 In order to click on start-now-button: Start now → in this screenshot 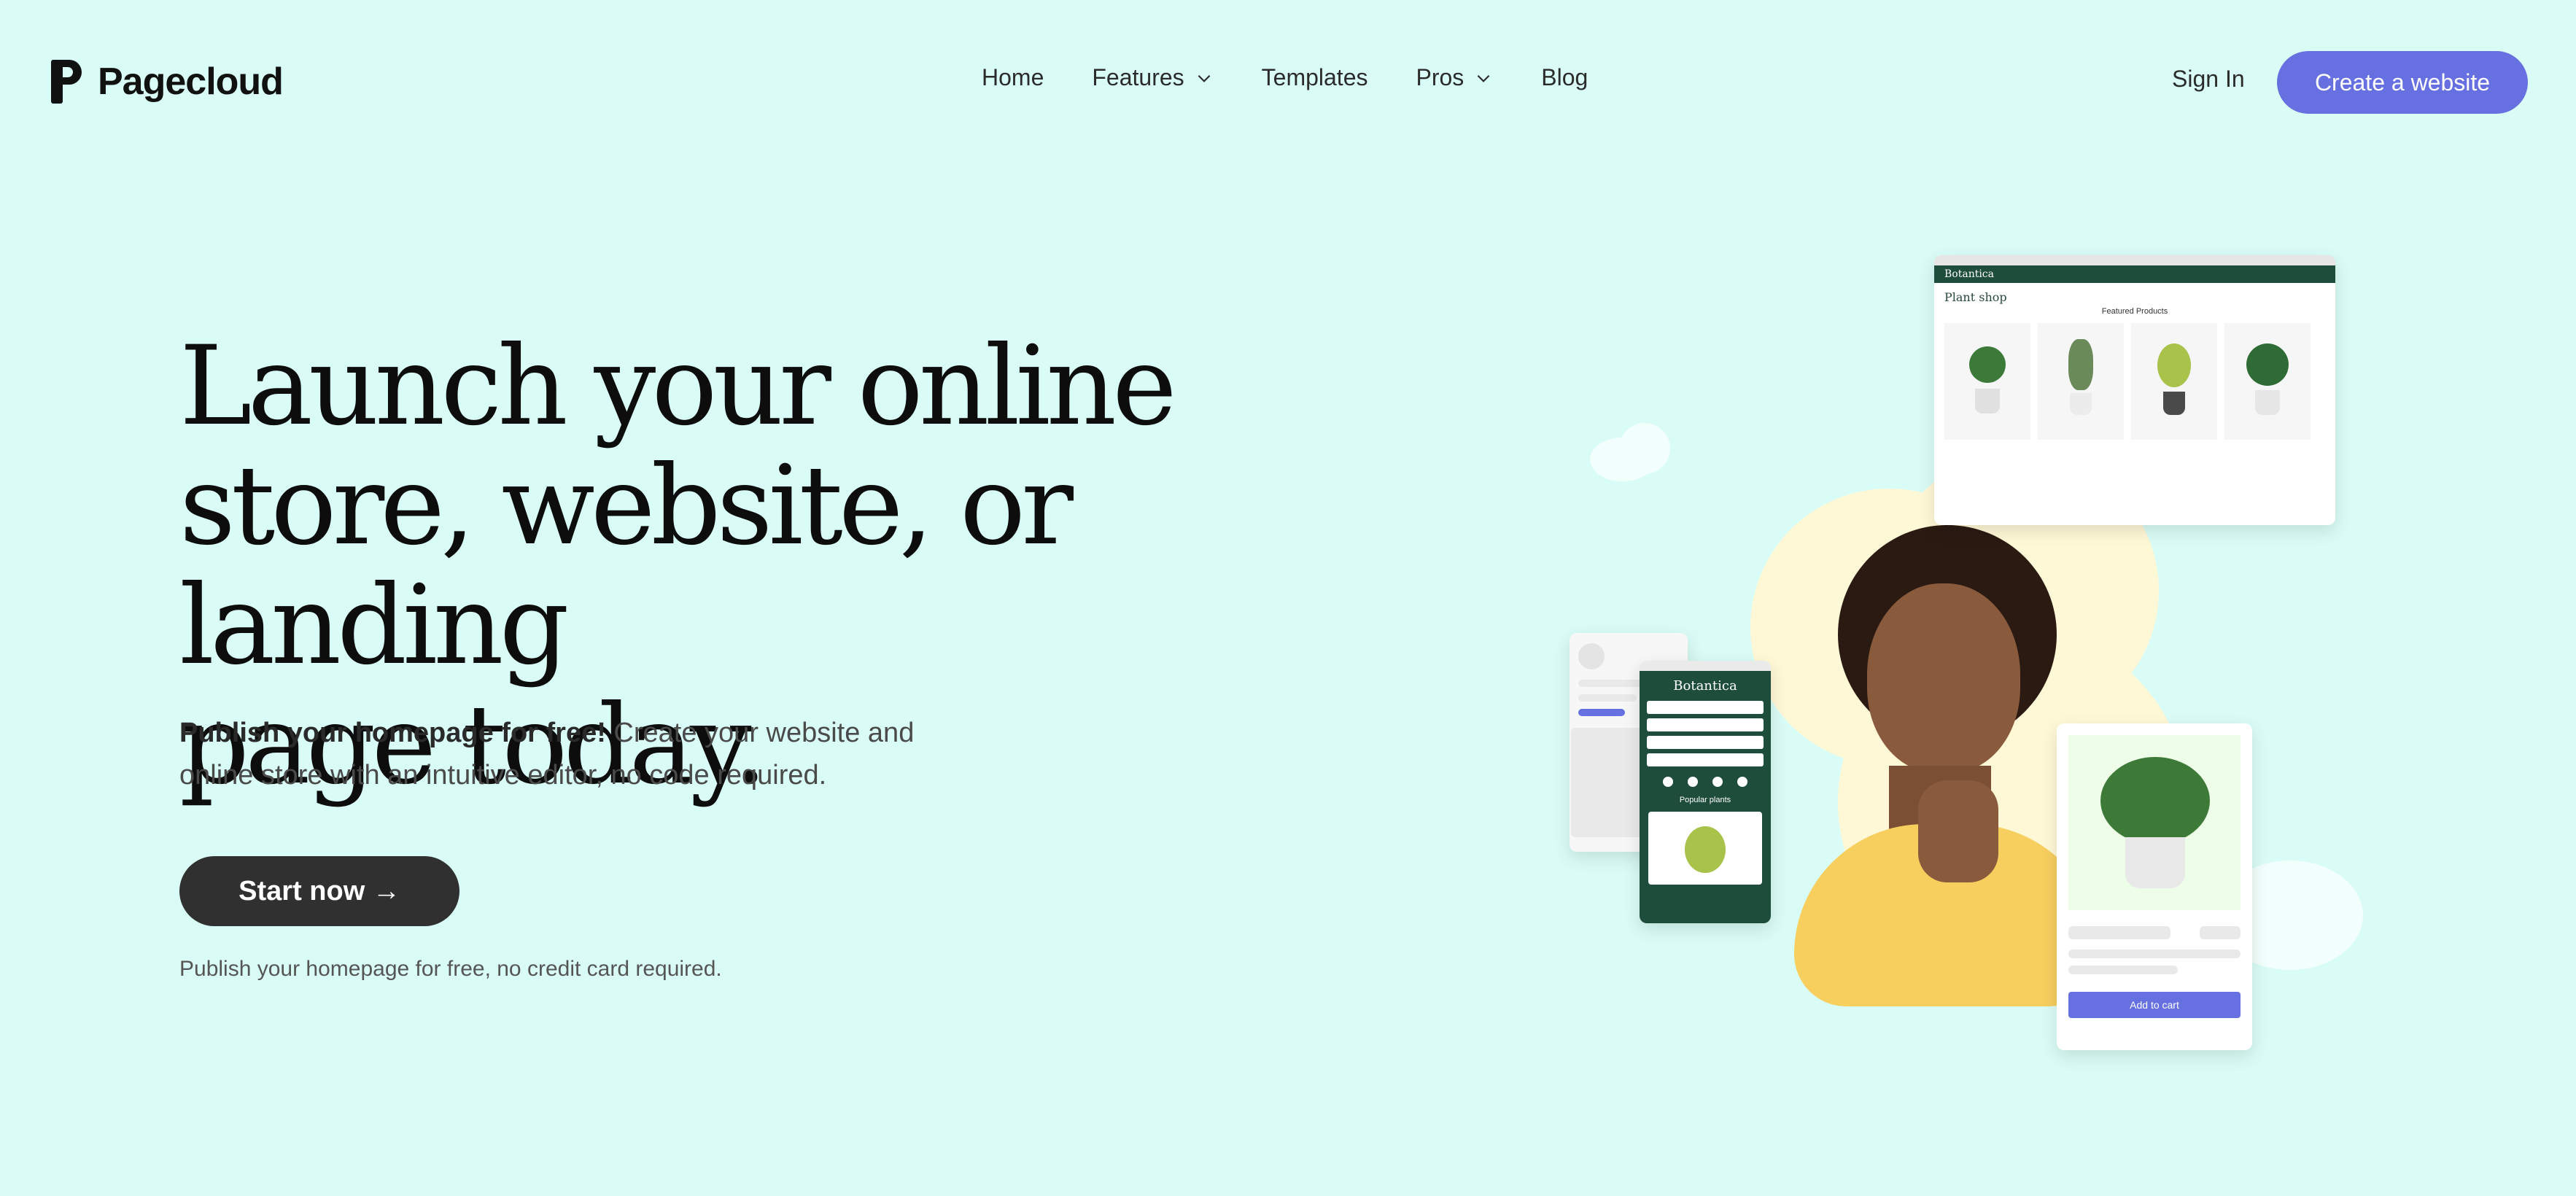, I will do `click(319, 891)`.